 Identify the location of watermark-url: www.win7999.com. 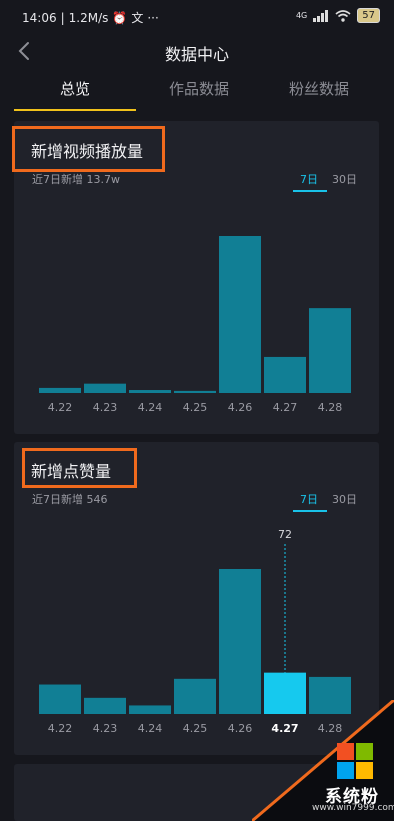
(353, 808).